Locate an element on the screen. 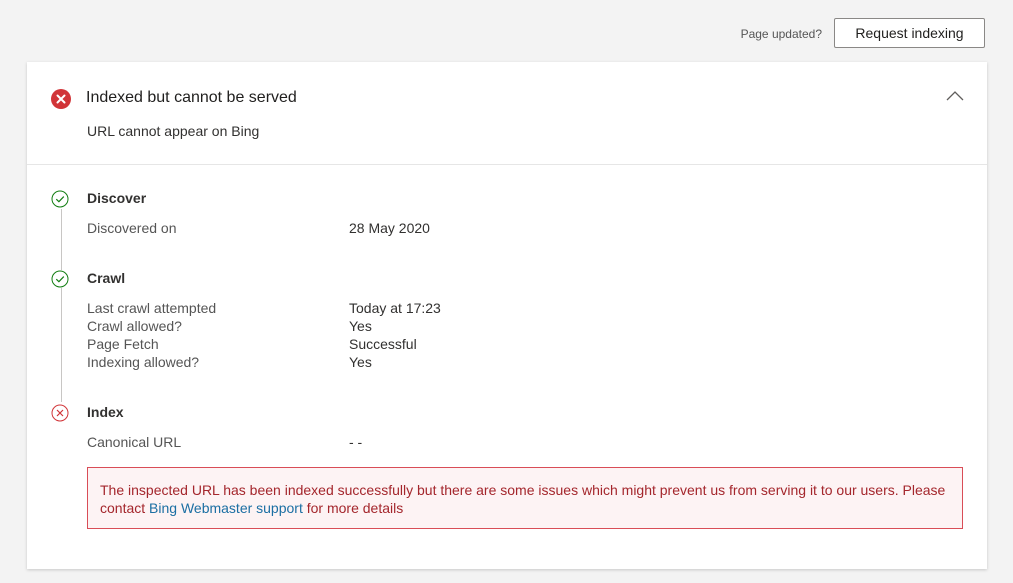  step-title-discover: Discover is located at coordinates (117, 198).